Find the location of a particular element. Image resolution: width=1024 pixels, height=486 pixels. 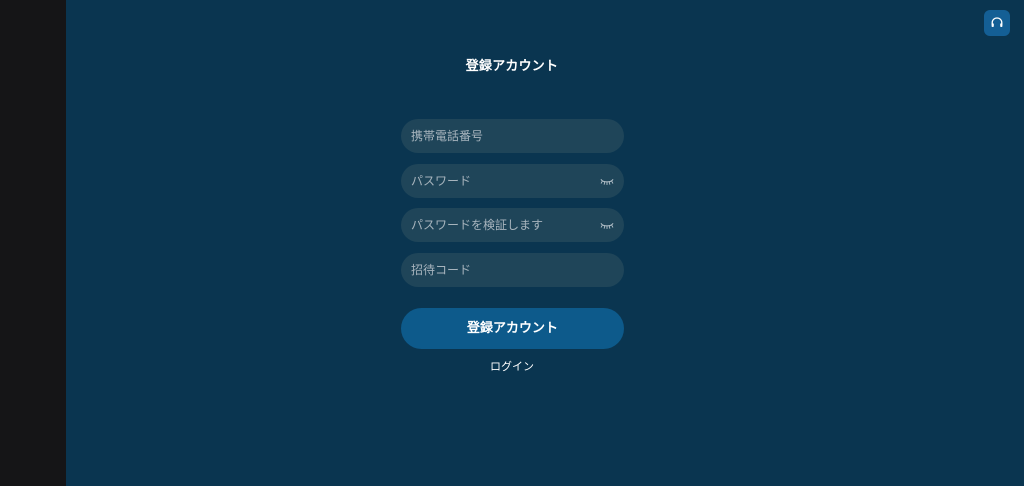

invite-code-field is located at coordinates (512, 270).